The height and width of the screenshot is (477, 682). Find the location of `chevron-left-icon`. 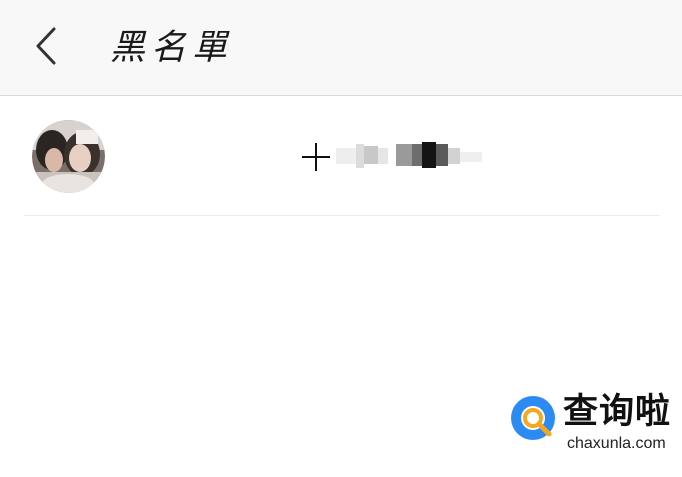

chevron-left-icon is located at coordinates (46, 46).